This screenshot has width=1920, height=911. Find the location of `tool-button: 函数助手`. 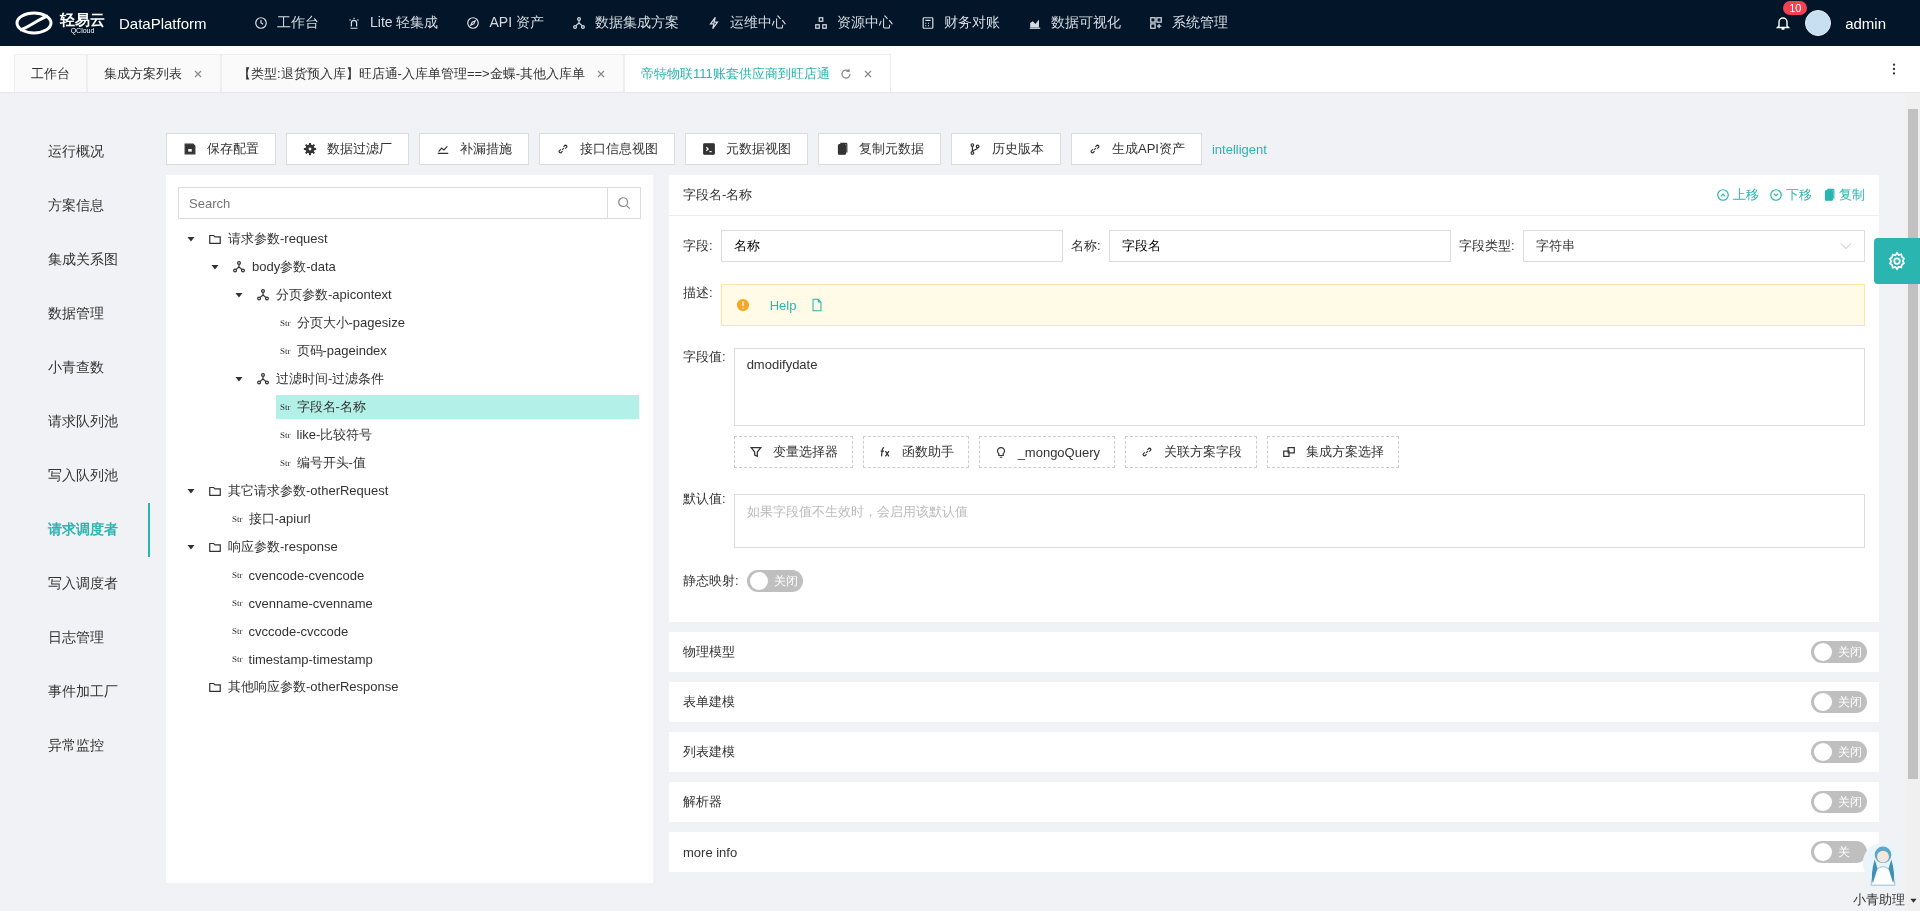

tool-button: 函数助手 is located at coordinates (915, 452).